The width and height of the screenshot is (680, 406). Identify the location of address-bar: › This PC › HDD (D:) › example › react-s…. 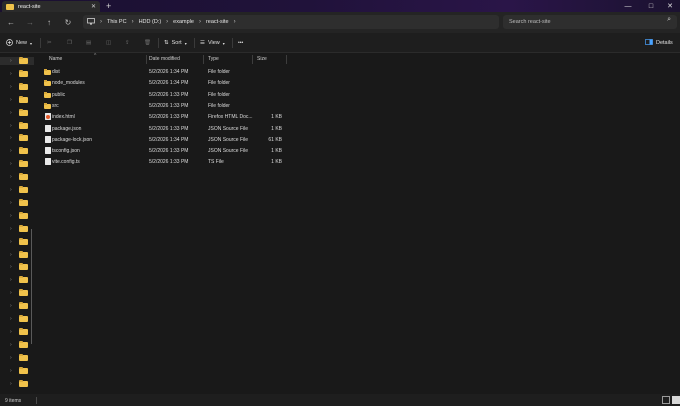
(291, 22).